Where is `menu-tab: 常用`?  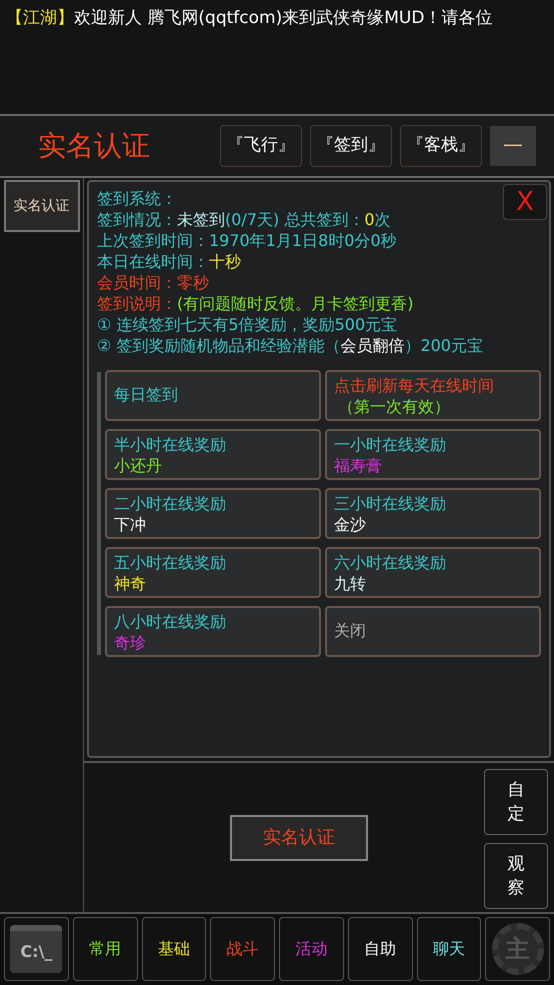 menu-tab: 常用 is located at coordinates (105, 949).